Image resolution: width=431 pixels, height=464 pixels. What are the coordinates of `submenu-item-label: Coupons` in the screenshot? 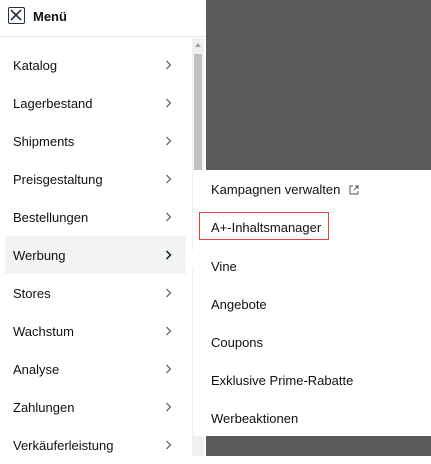 It's located at (237, 342).